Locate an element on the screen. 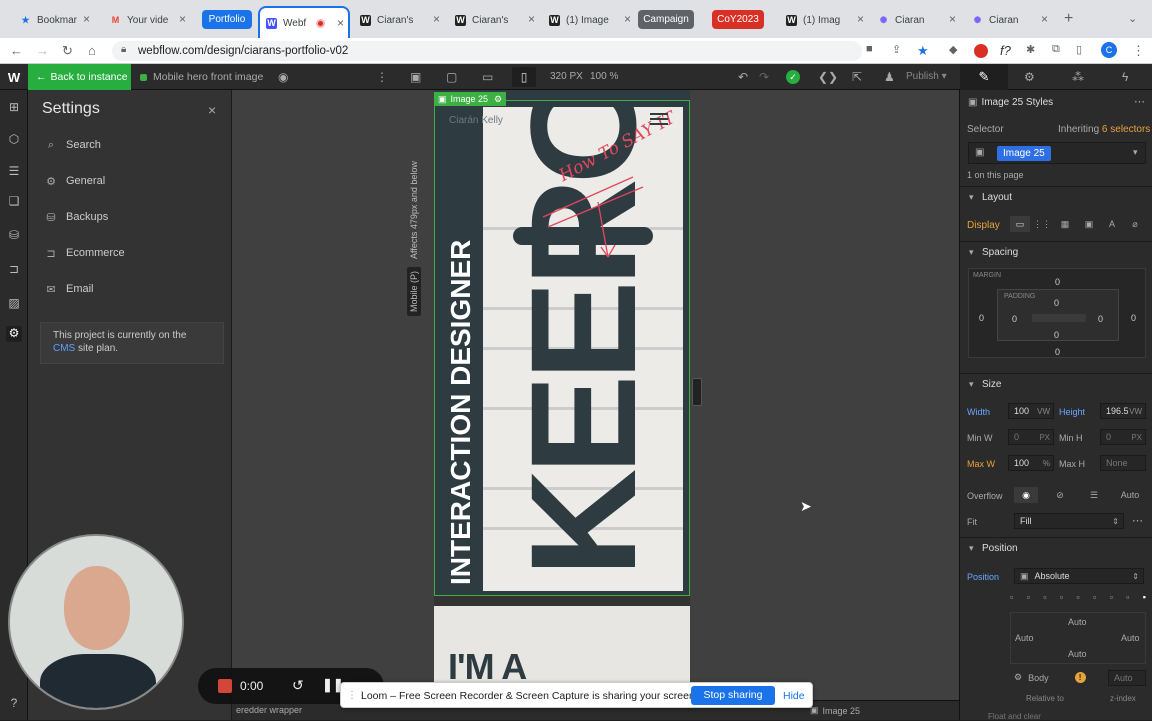 This screenshot has width=1152, height=721. overflow-hidden-icon: ⊘ is located at coordinates (1060, 495).